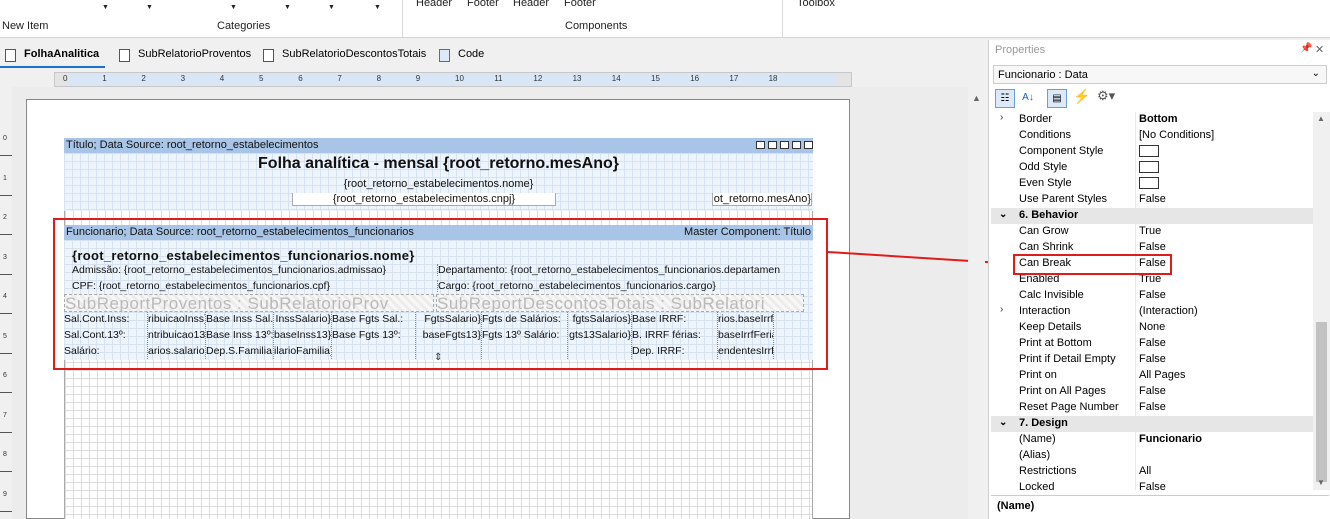 This screenshot has height=519, width=1330. Describe the element at coordinates (1057, 98) in the screenshot. I see `properties-view-icon: ▤` at that location.